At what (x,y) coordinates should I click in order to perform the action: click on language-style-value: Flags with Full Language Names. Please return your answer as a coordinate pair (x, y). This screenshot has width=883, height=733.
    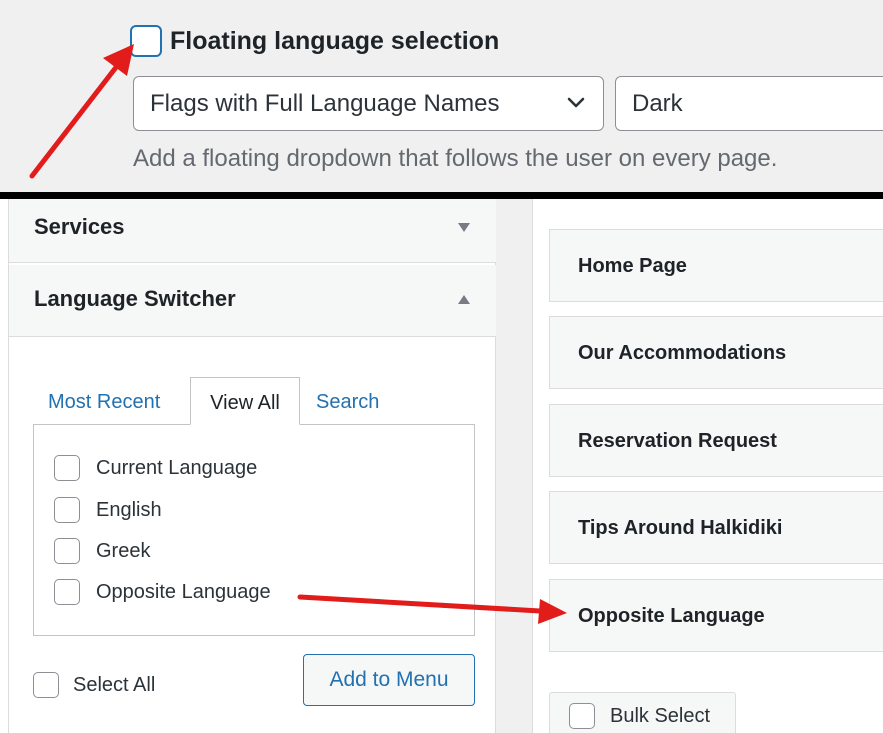
    Looking at the image, I should click on (325, 103).